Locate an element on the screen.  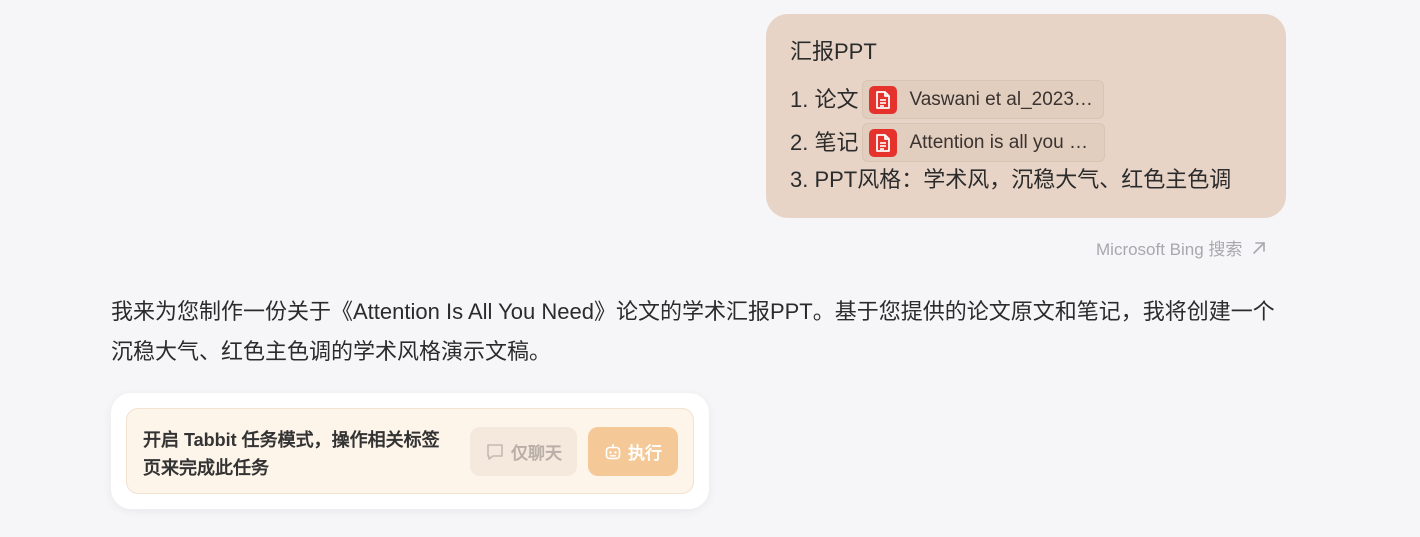
item-prefix: 1. 论文 is located at coordinates (824, 99).